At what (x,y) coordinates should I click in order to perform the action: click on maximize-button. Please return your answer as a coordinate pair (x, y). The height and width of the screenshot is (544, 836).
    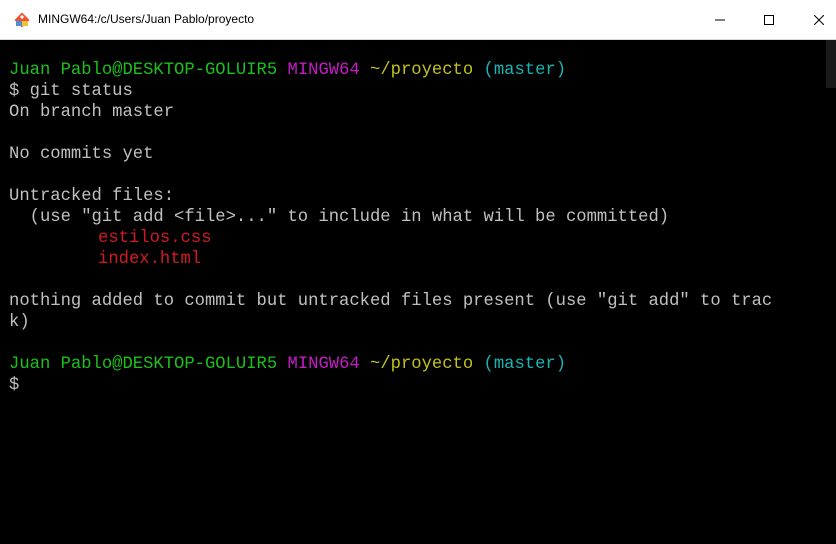
    Looking at the image, I should click on (769, 20).